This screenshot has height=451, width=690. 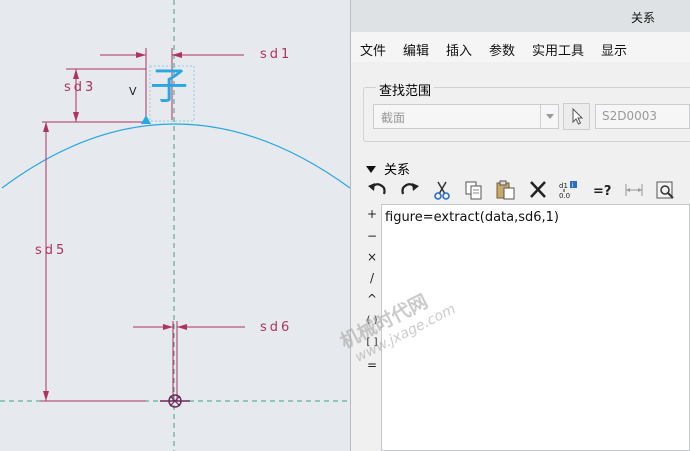 What do you see at coordinates (564, 196) in the screenshot?
I see `svg-text: 0.0` at bounding box center [564, 196].